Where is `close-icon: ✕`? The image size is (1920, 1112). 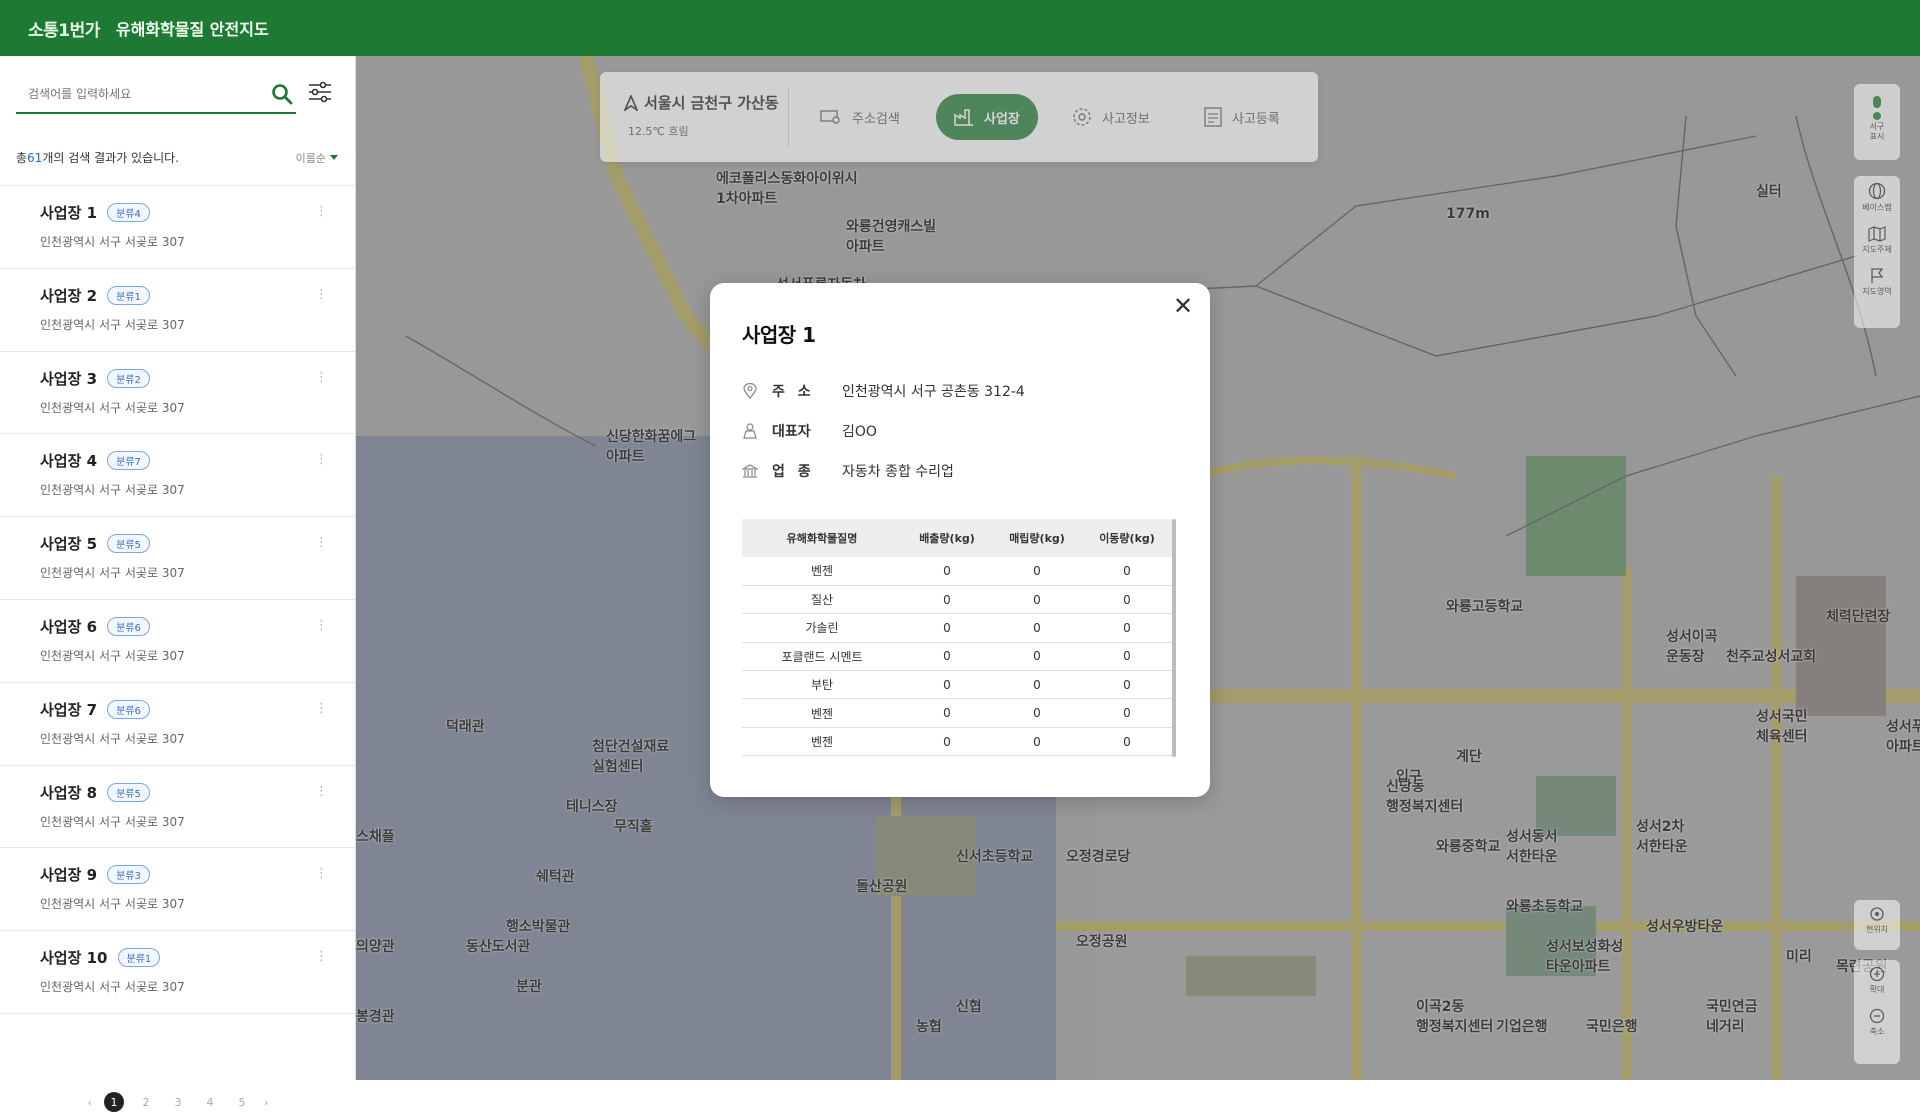
close-icon: ✕ is located at coordinates (1183, 306).